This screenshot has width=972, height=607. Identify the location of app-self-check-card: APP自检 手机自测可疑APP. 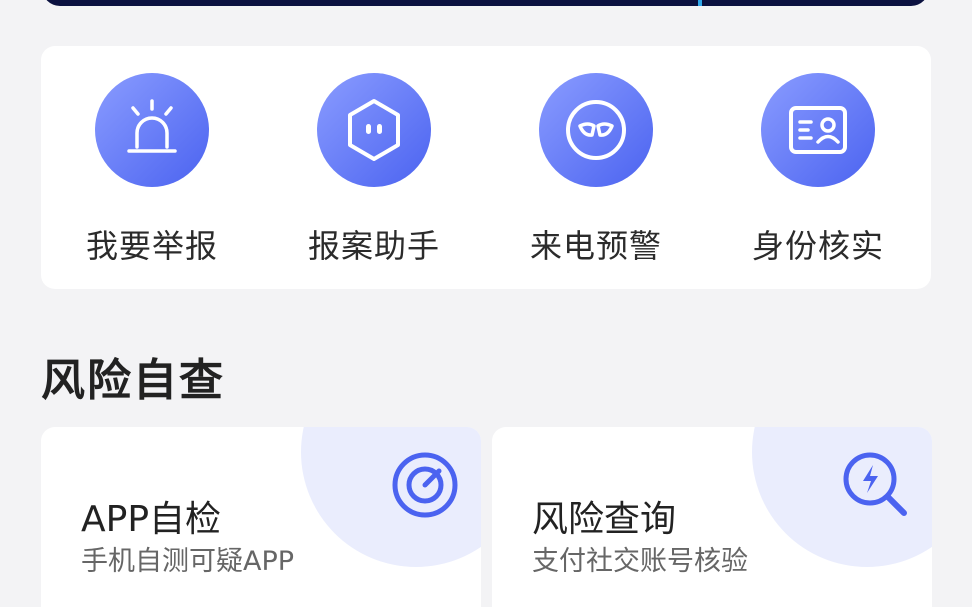
(261, 517).